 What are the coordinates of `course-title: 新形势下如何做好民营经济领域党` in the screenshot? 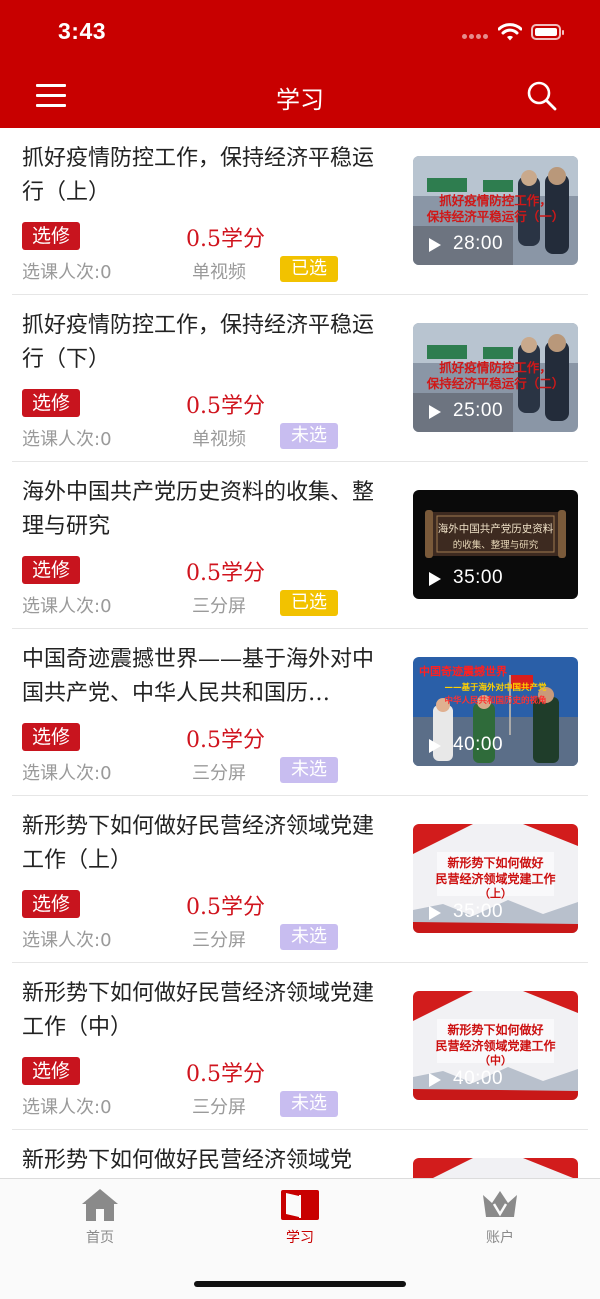 It's located at (187, 1160).